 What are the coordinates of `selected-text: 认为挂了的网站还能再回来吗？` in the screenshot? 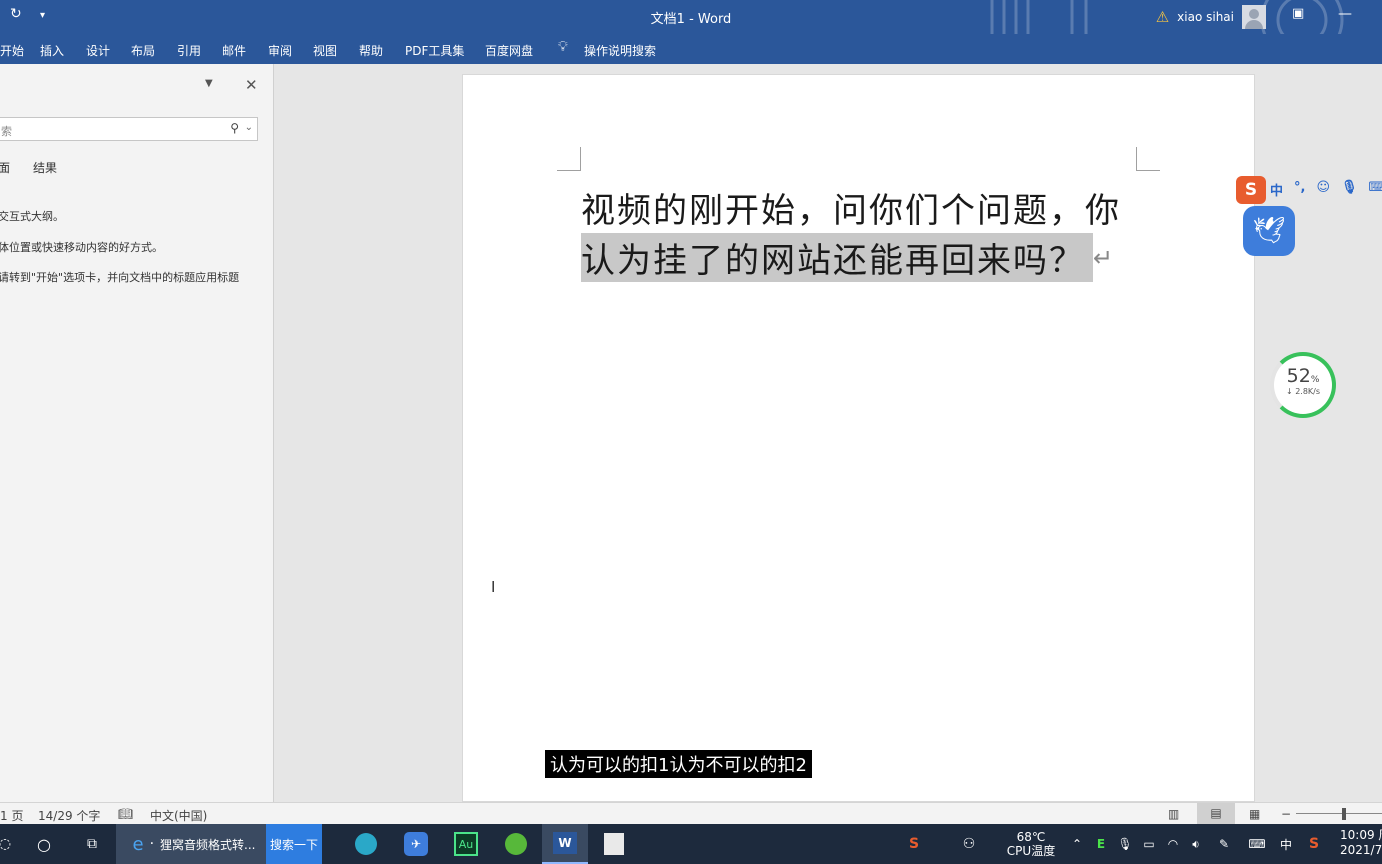 It's located at (837, 257).